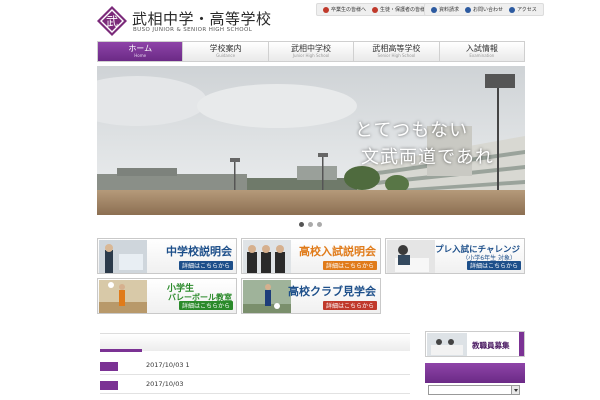 The image size is (600, 400). I want to click on news-list-header, so click(255, 342).